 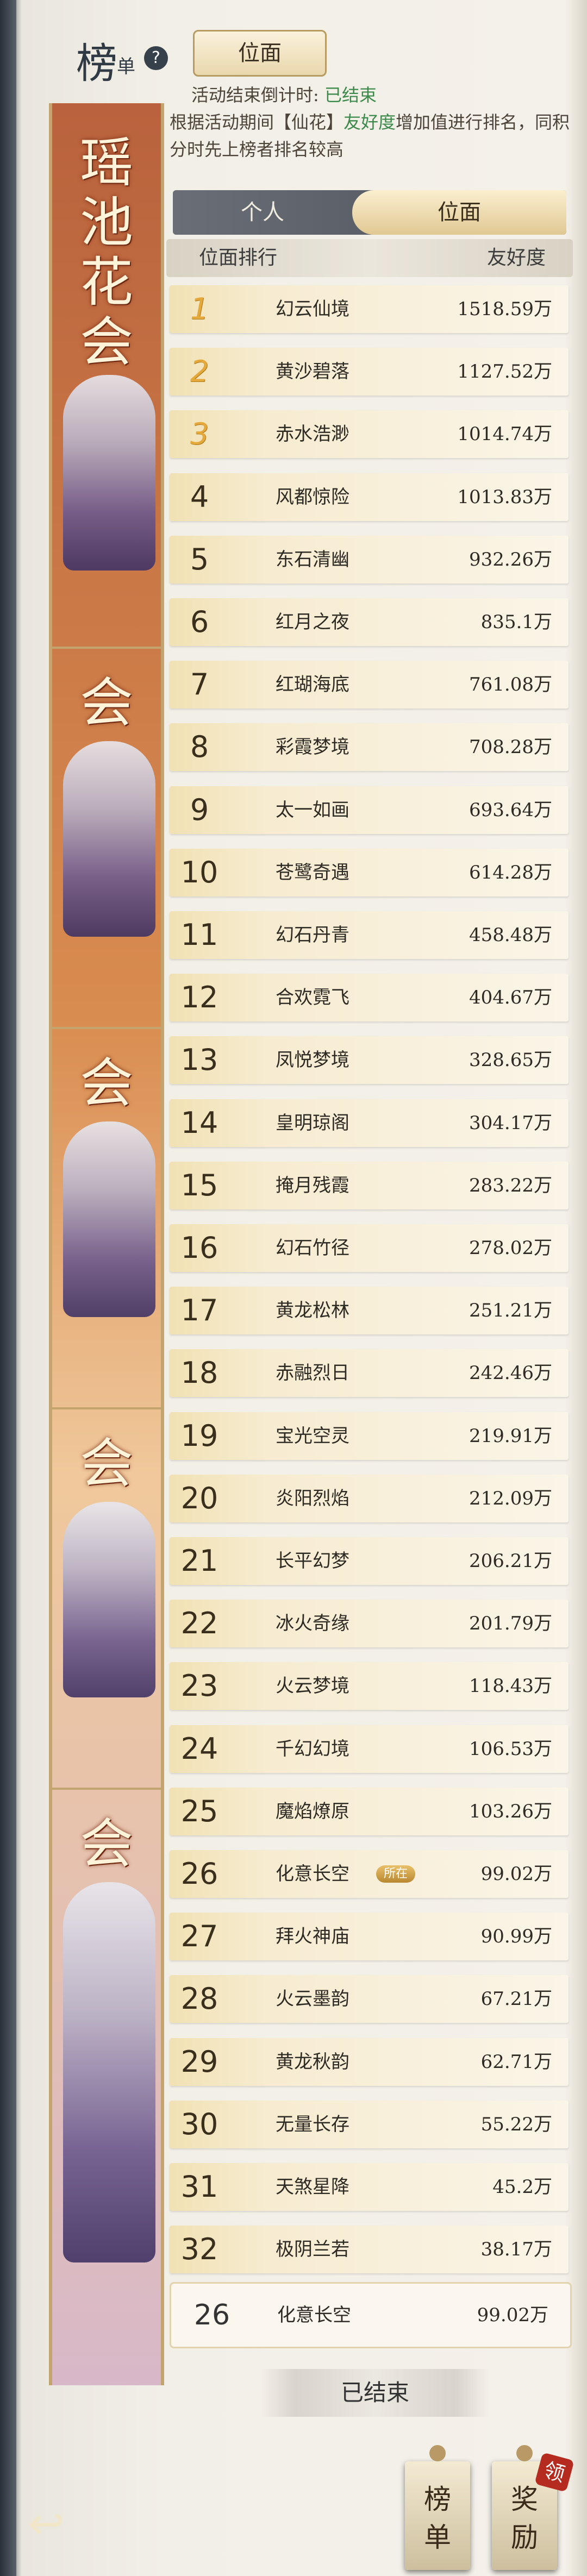 I want to click on rank-number: 25, so click(x=199, y=1811).